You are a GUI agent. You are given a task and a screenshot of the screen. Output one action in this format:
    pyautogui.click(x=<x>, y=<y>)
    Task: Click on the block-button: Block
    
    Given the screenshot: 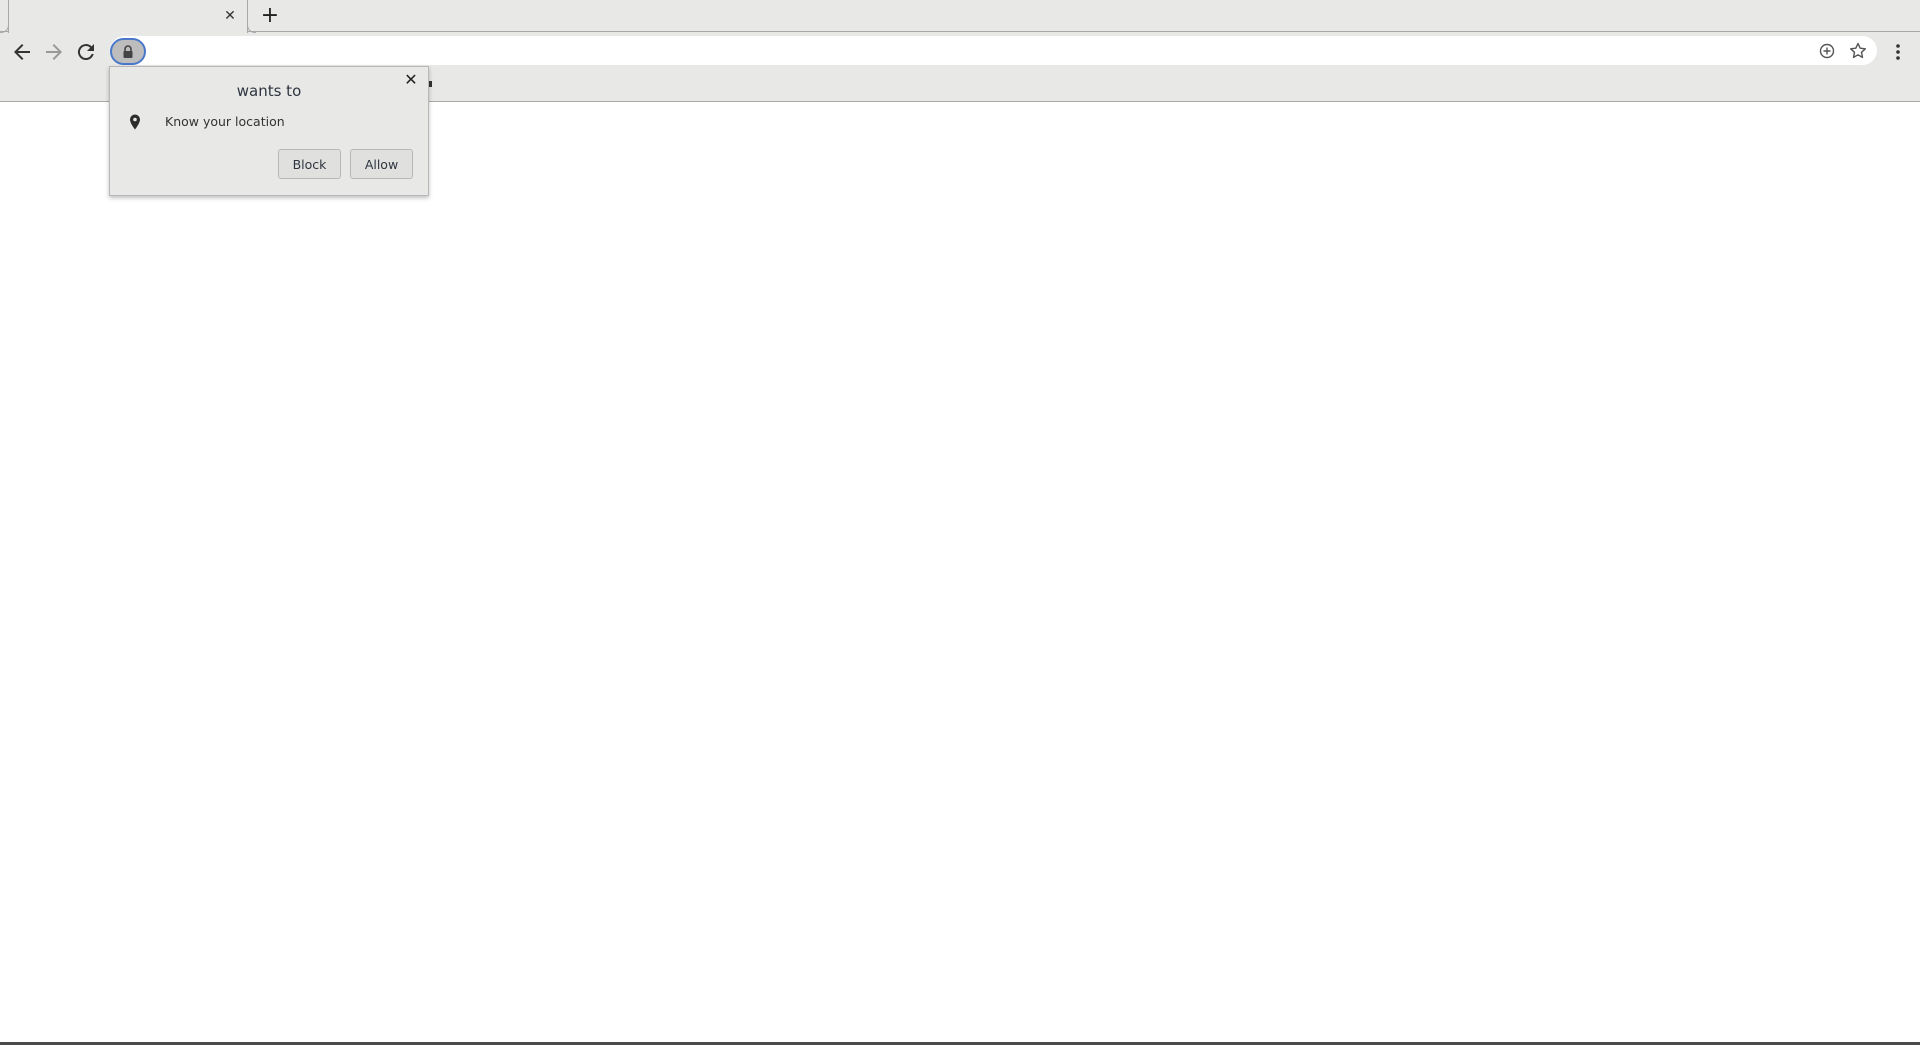 What is the action you would take?
    pyautogui.click(x=309, y=164)
    